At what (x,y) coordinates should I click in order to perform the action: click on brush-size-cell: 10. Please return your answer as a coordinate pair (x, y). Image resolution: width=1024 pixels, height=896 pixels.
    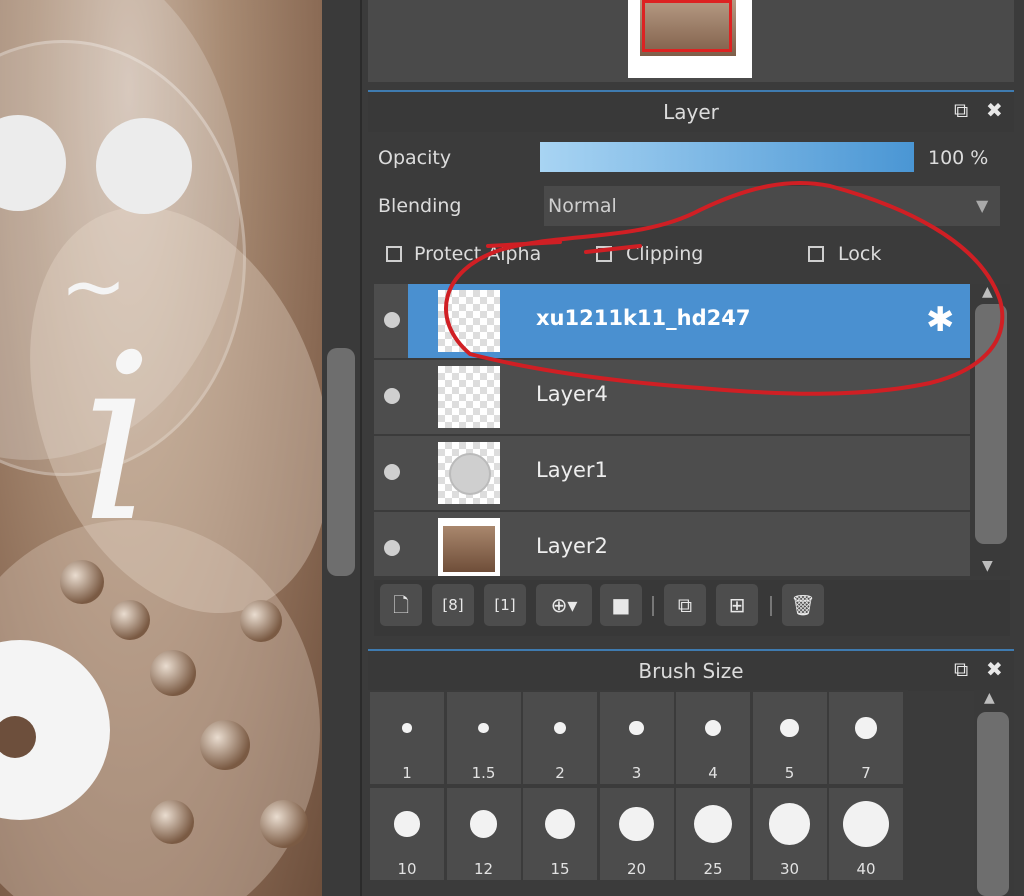
    Looking at the image, I should click on (407, 834).